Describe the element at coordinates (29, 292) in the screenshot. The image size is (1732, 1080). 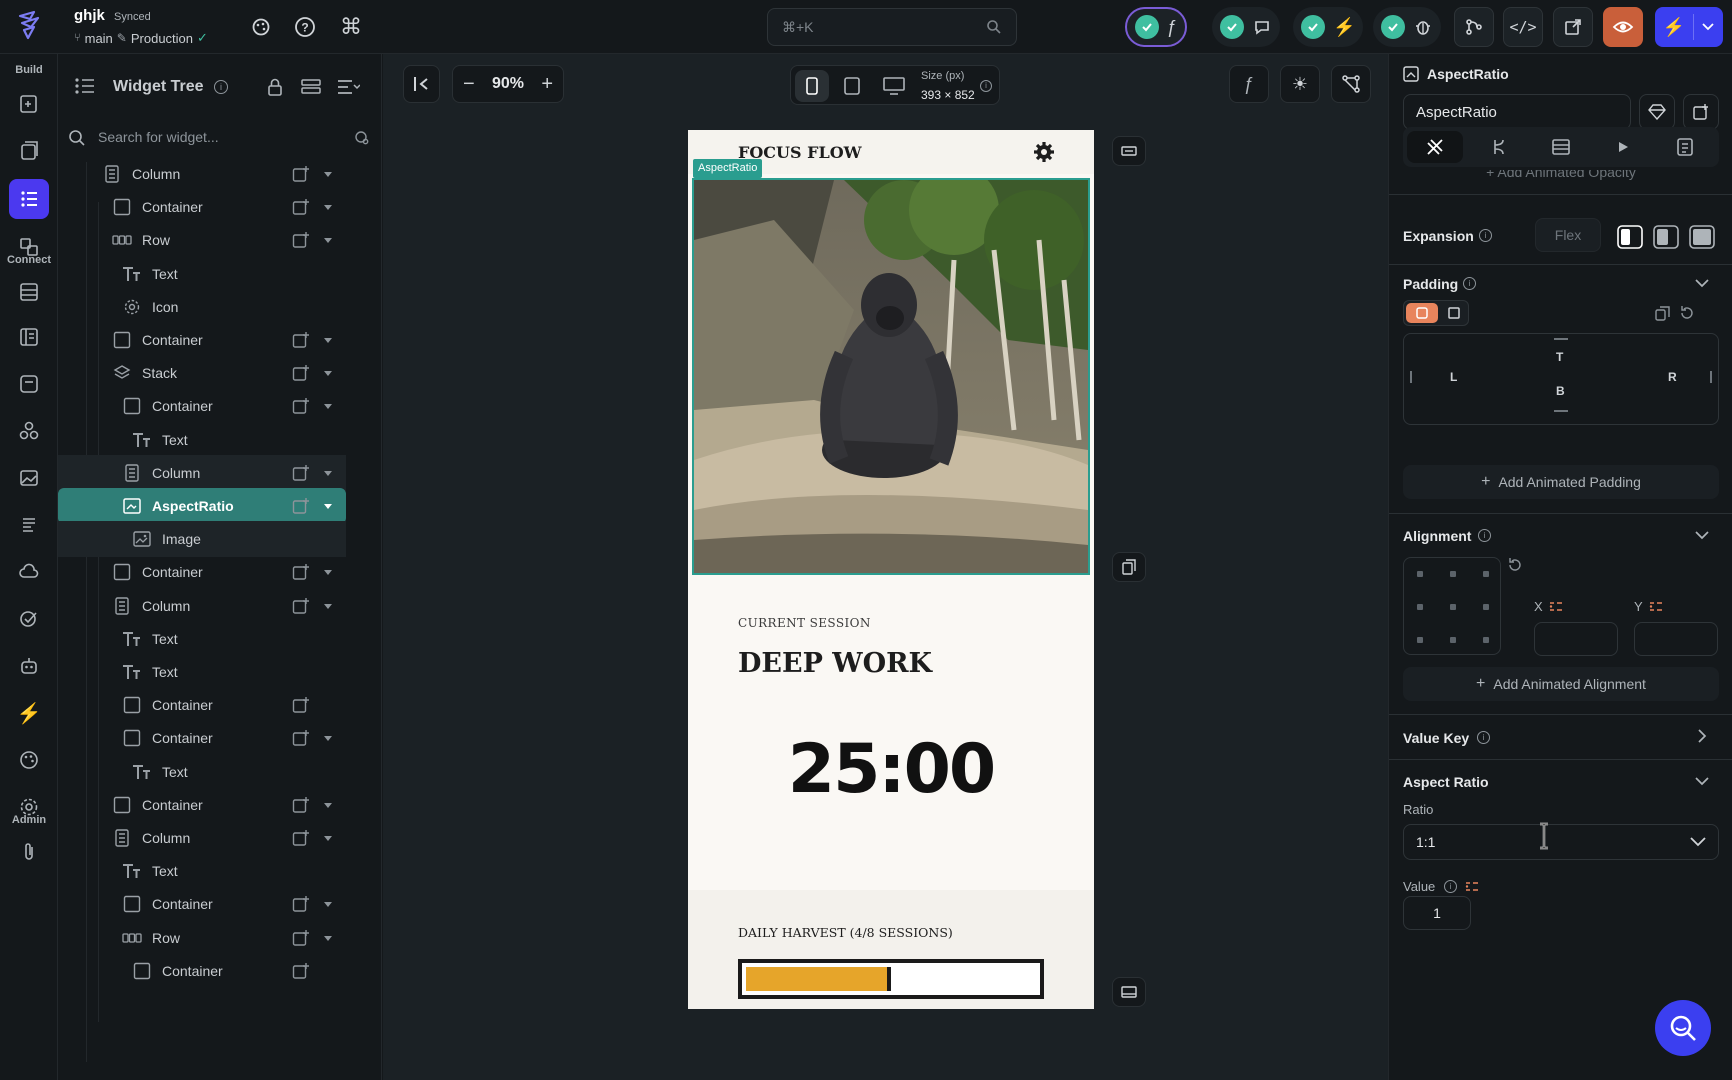
I see `database-icon` at that location.